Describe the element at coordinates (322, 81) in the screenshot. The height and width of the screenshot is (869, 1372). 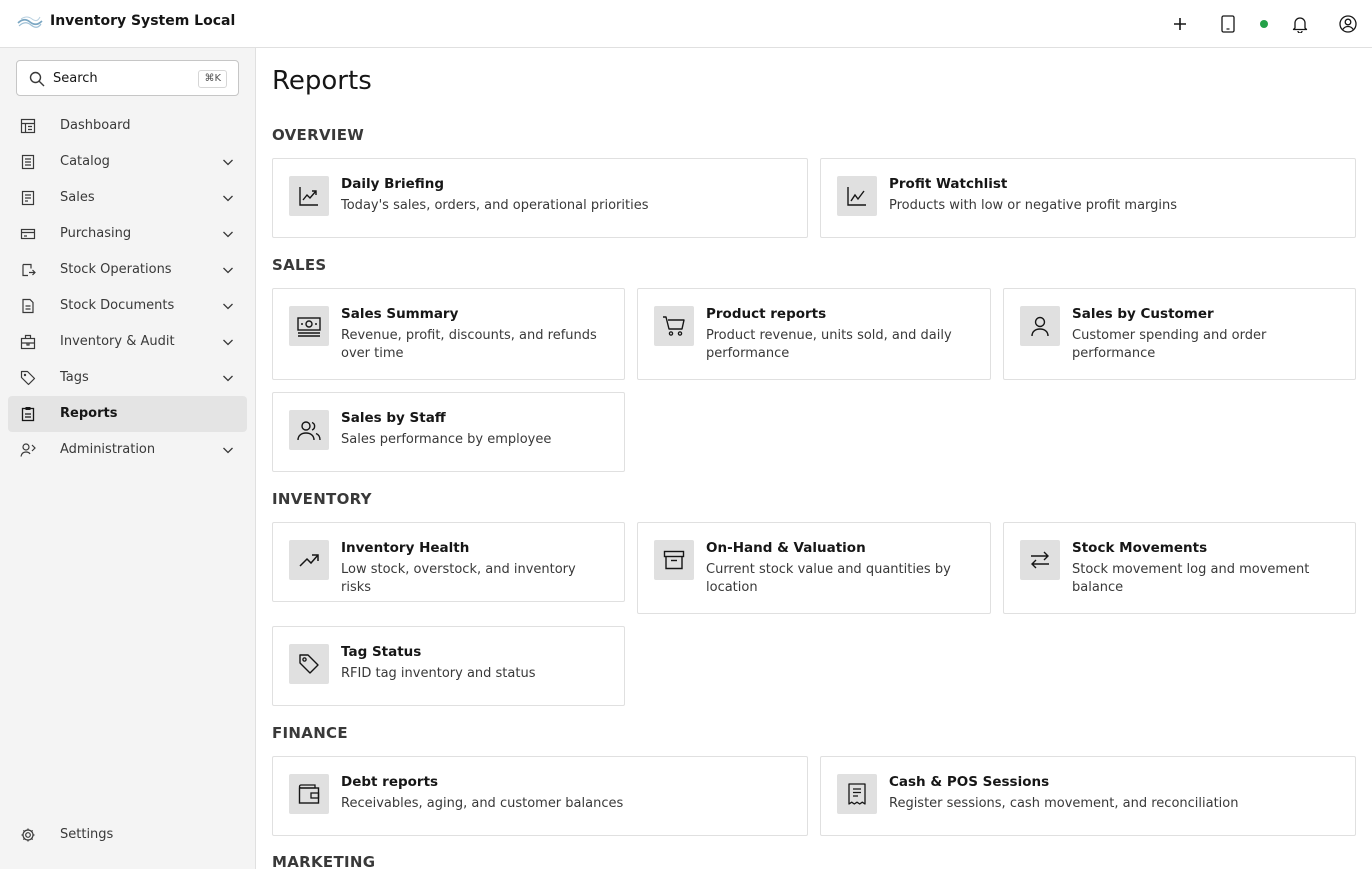
I see `page-title: Reports` at that location.